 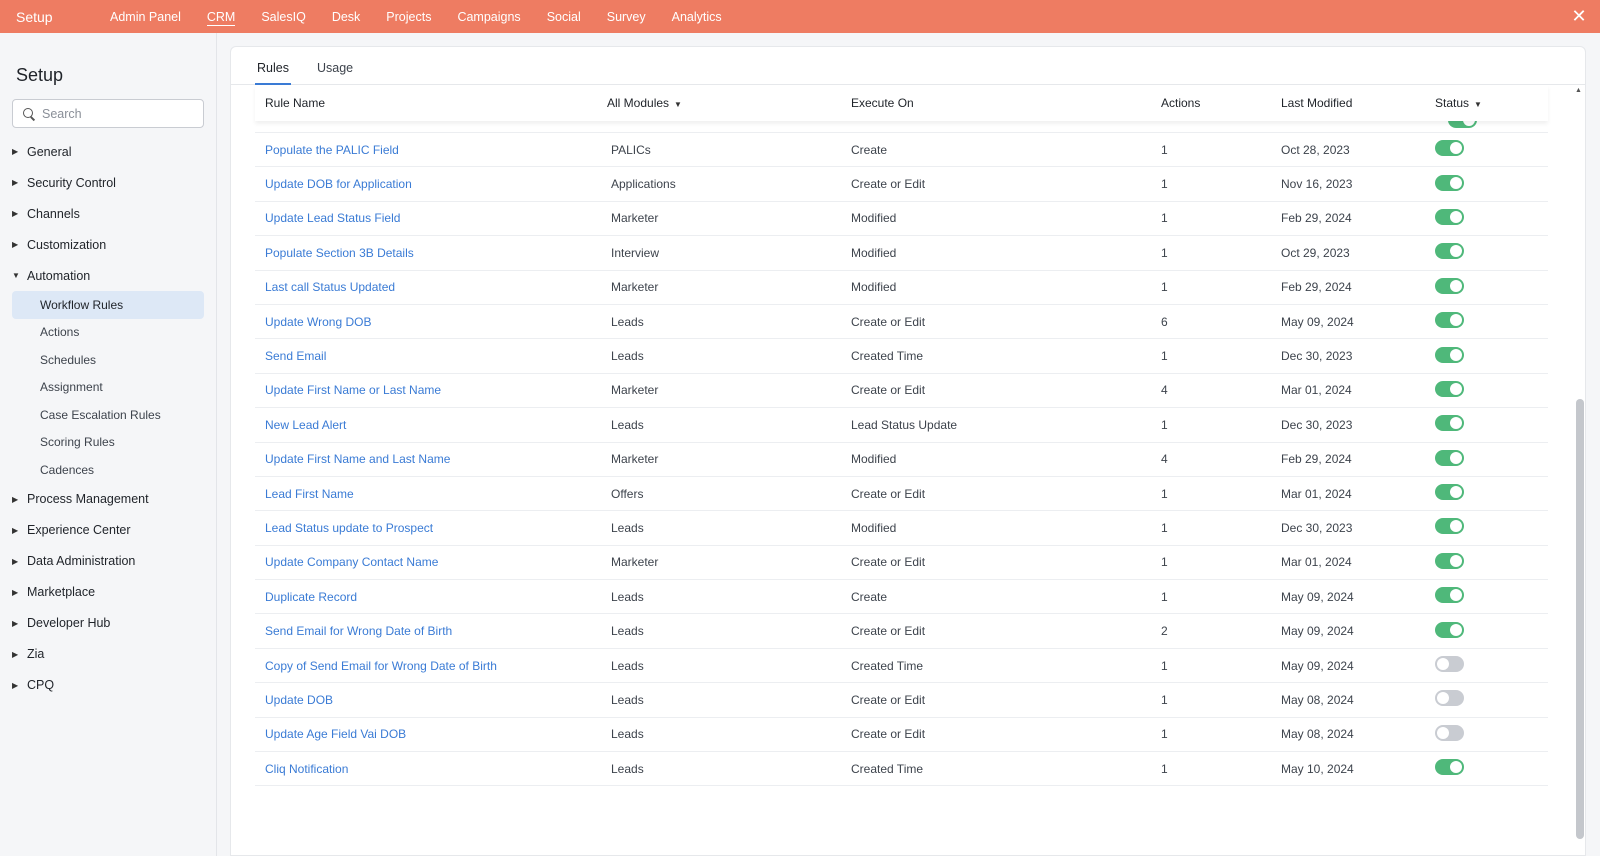 I want to click on rule-name-link: Update Age Field Vai DOB, so click(x=335, y=734).